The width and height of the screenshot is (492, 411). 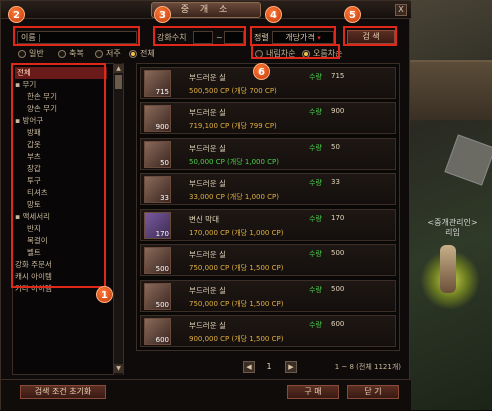 What do you see at coordinates (373, 392) in the screenshot?
I see `close-button: 닫 기` at bounding box center [373, 392].